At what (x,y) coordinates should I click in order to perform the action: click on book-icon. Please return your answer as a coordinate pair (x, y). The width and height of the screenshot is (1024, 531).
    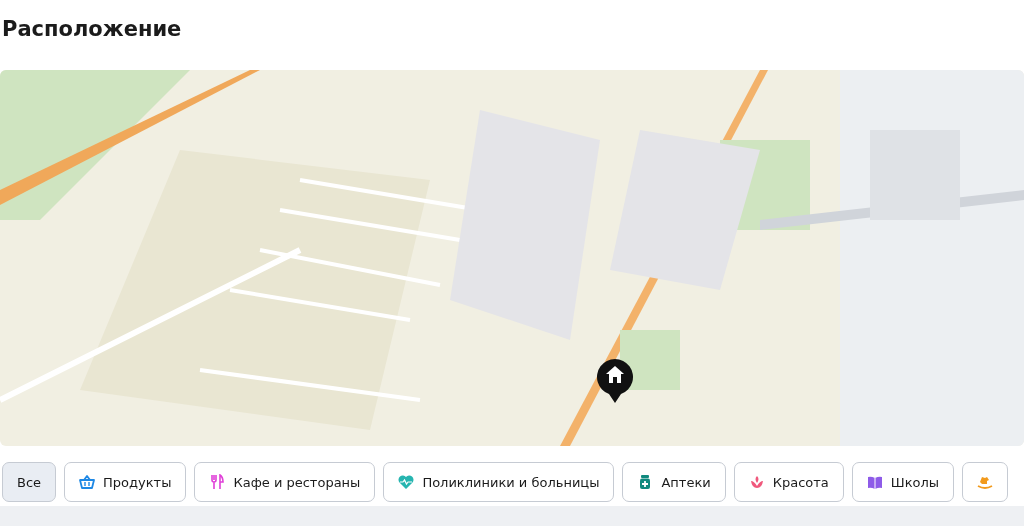
    Looking at the image, I should click on (874, 482).